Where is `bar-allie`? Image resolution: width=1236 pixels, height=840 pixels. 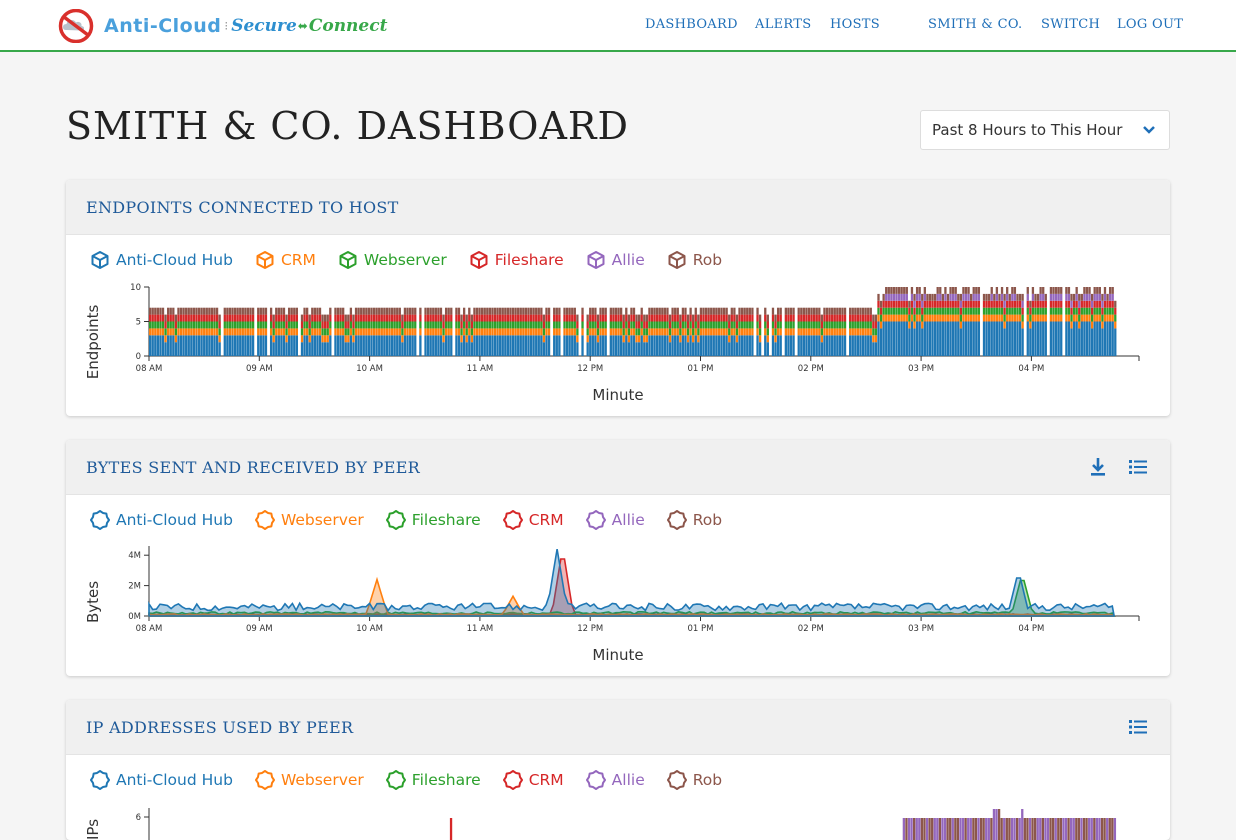 bar-allie is located at coordinates (950, 297).